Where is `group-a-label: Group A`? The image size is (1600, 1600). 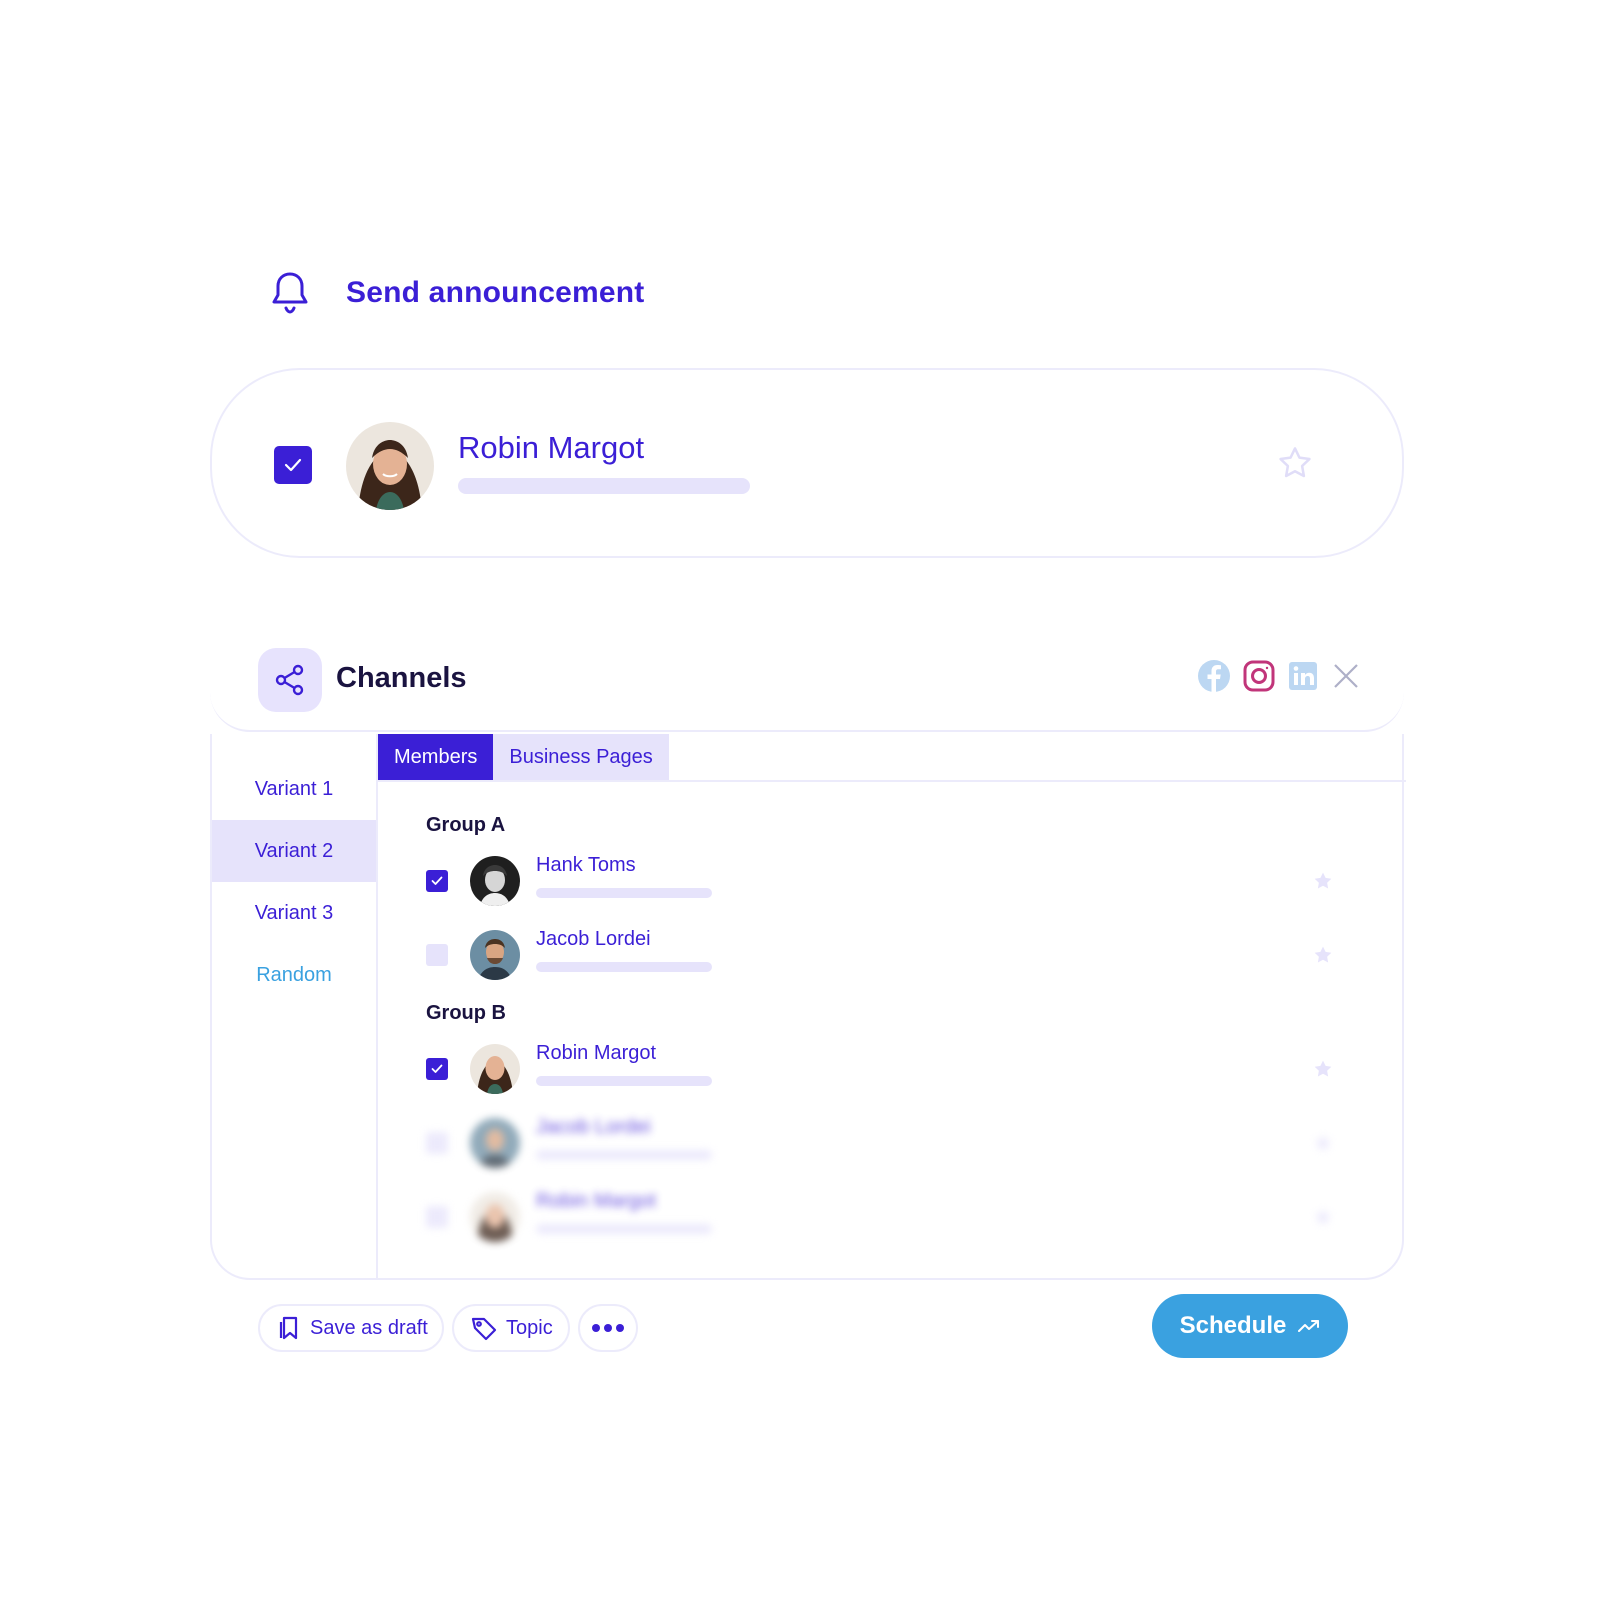 group-a-label: Group A is located at coordinates (466, 825).